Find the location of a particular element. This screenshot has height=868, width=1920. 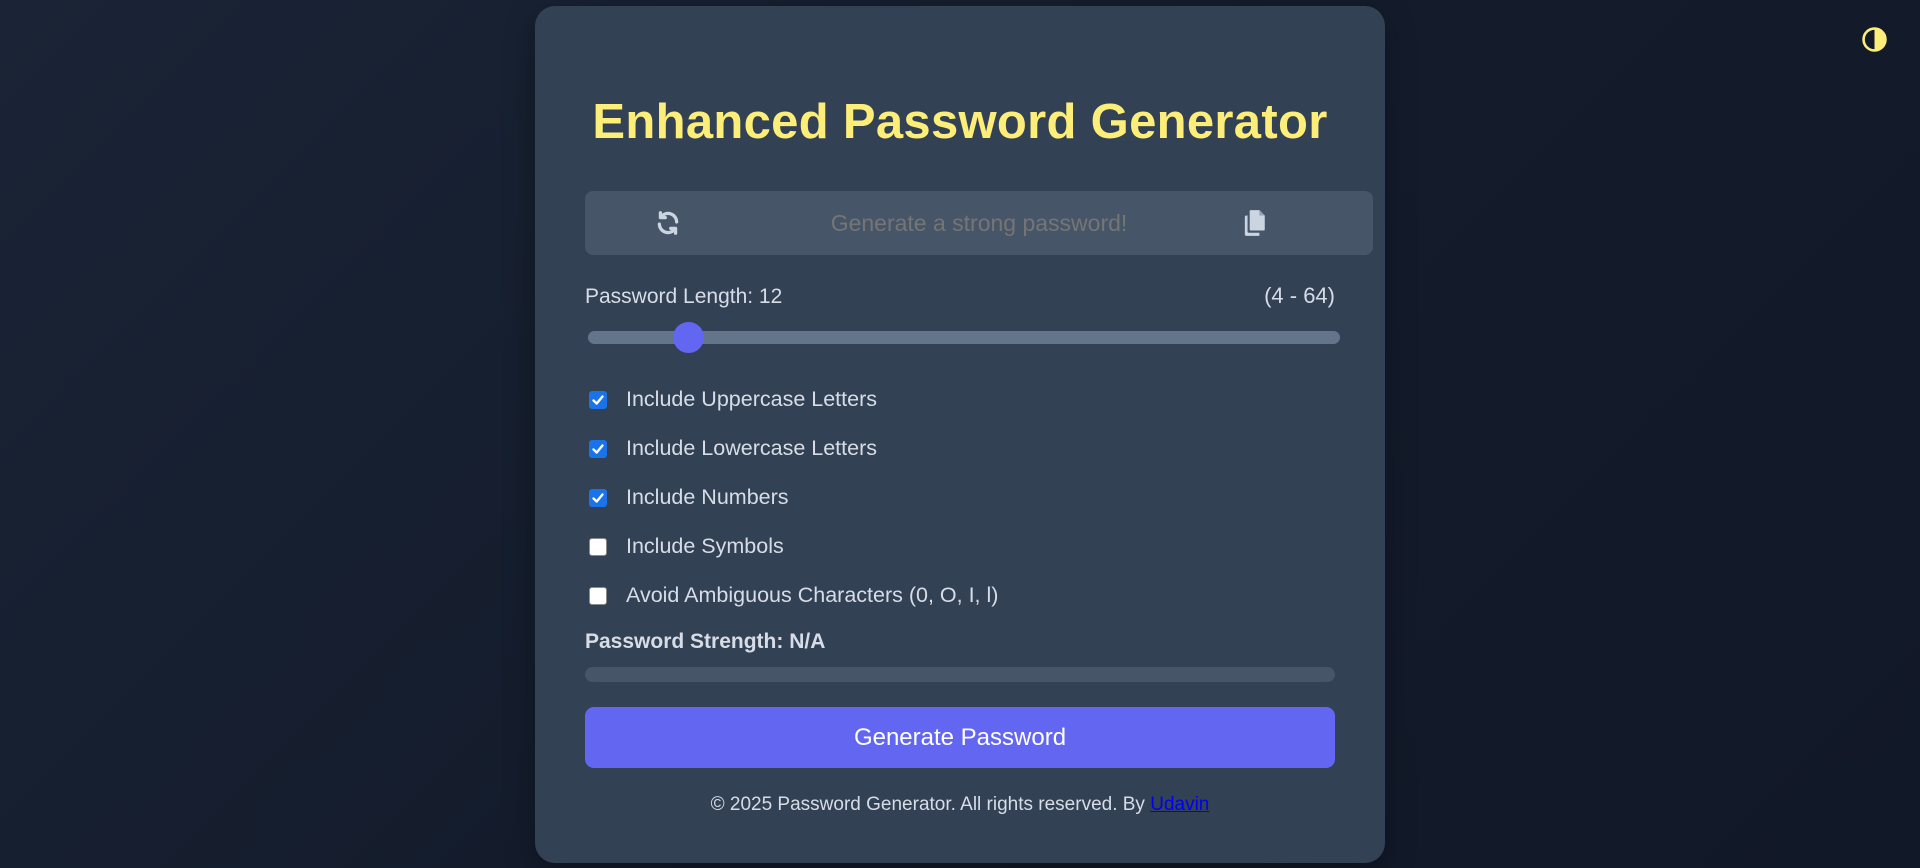

option-row: Include Uppercase Letters is located at coordinates (791, 399).